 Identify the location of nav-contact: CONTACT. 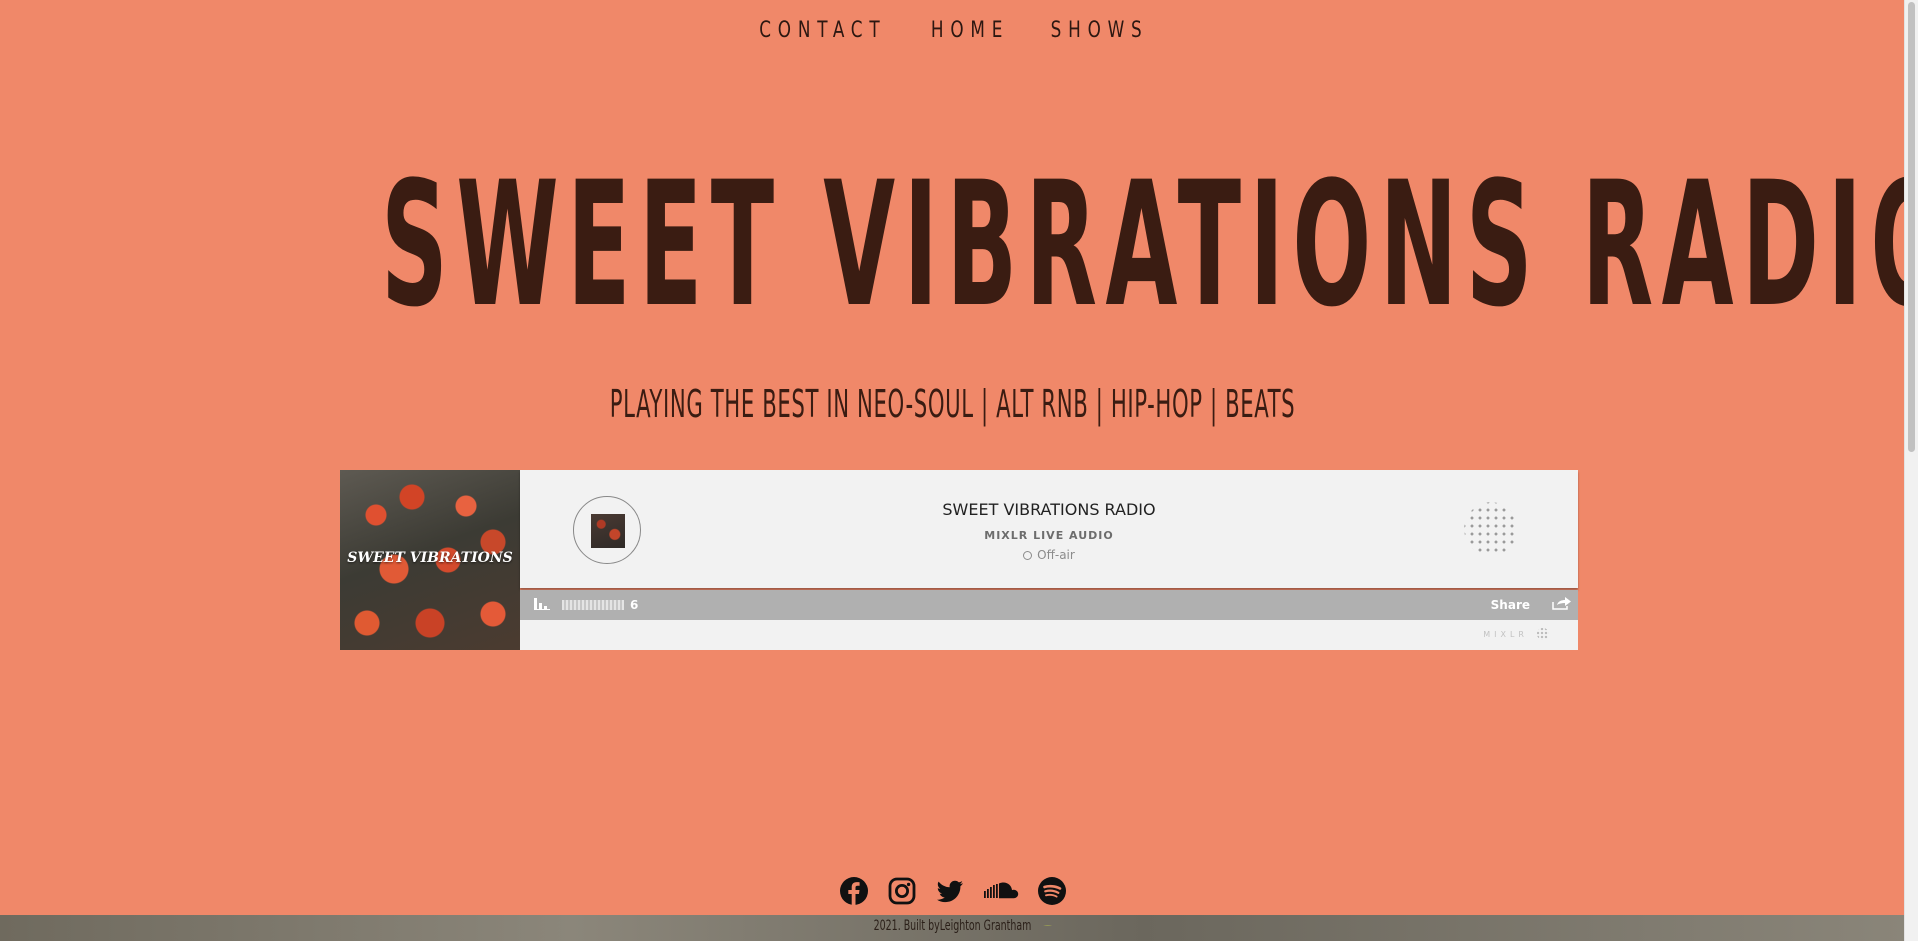
(822, 30).